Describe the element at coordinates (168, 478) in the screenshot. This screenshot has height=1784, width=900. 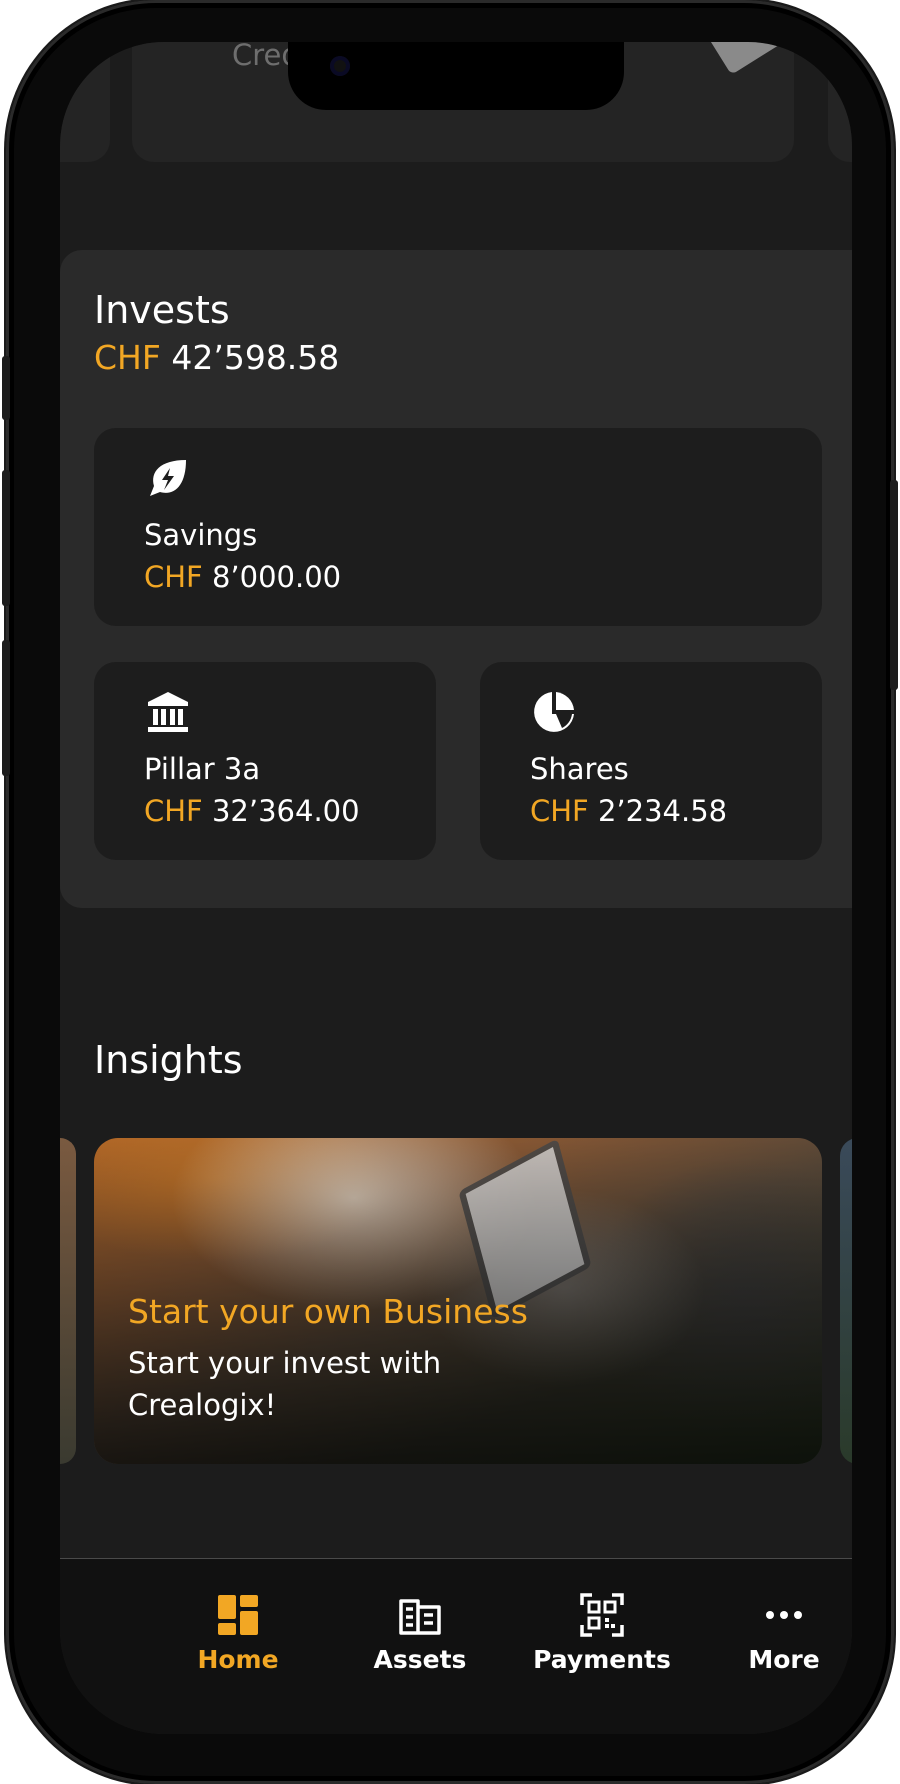
I see `savings-leaf-icon` at that location.